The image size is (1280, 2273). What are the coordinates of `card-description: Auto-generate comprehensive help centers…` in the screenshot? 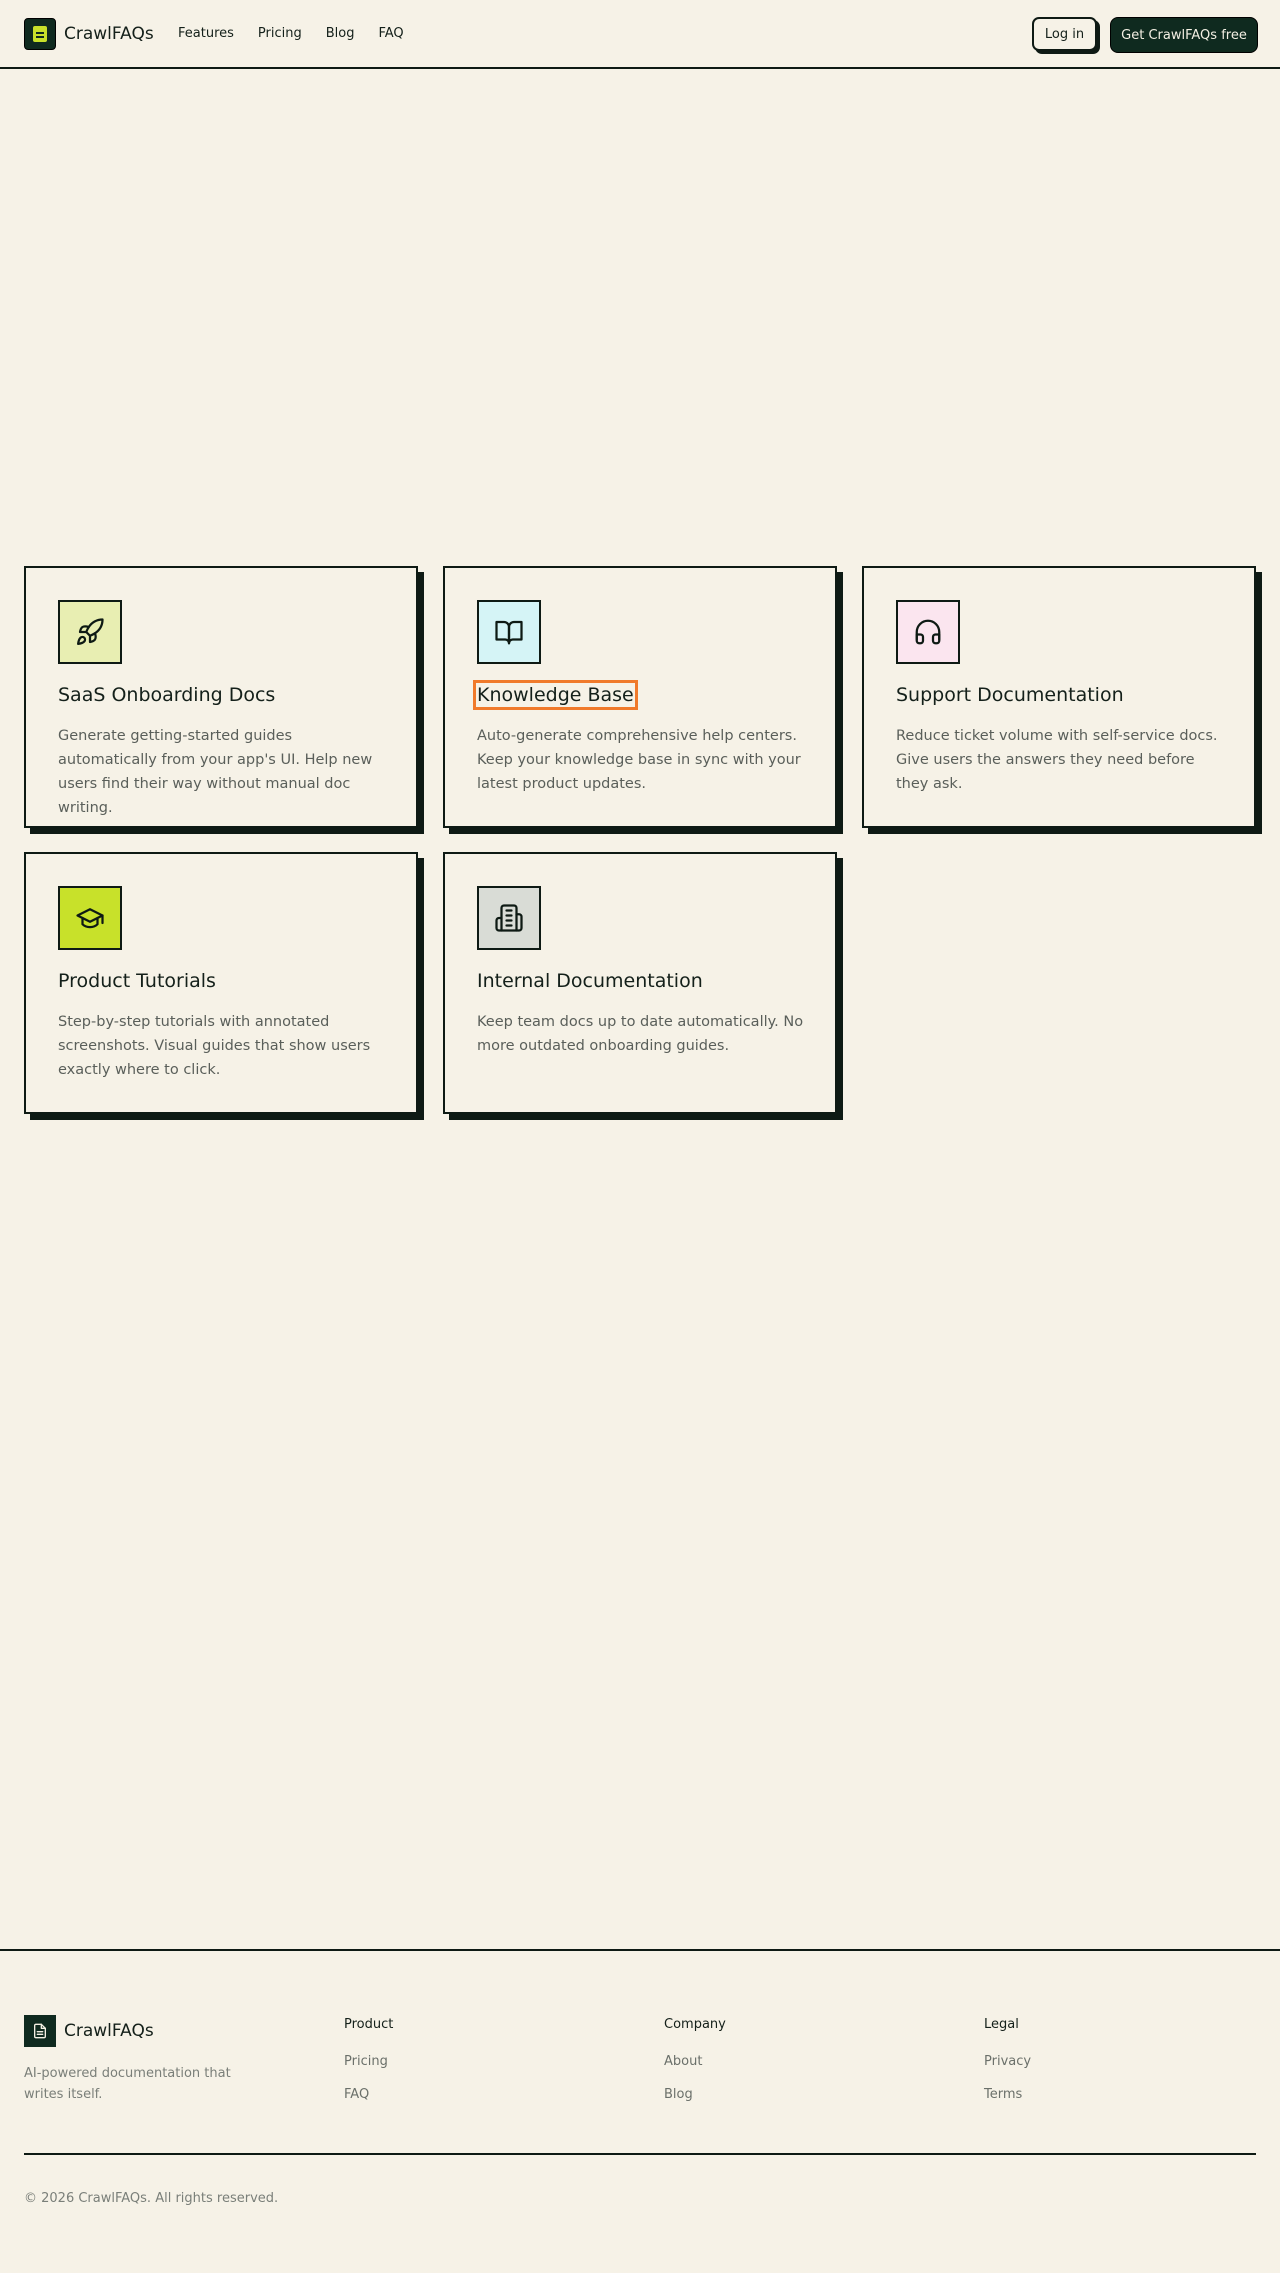 It's located at (639, 760).